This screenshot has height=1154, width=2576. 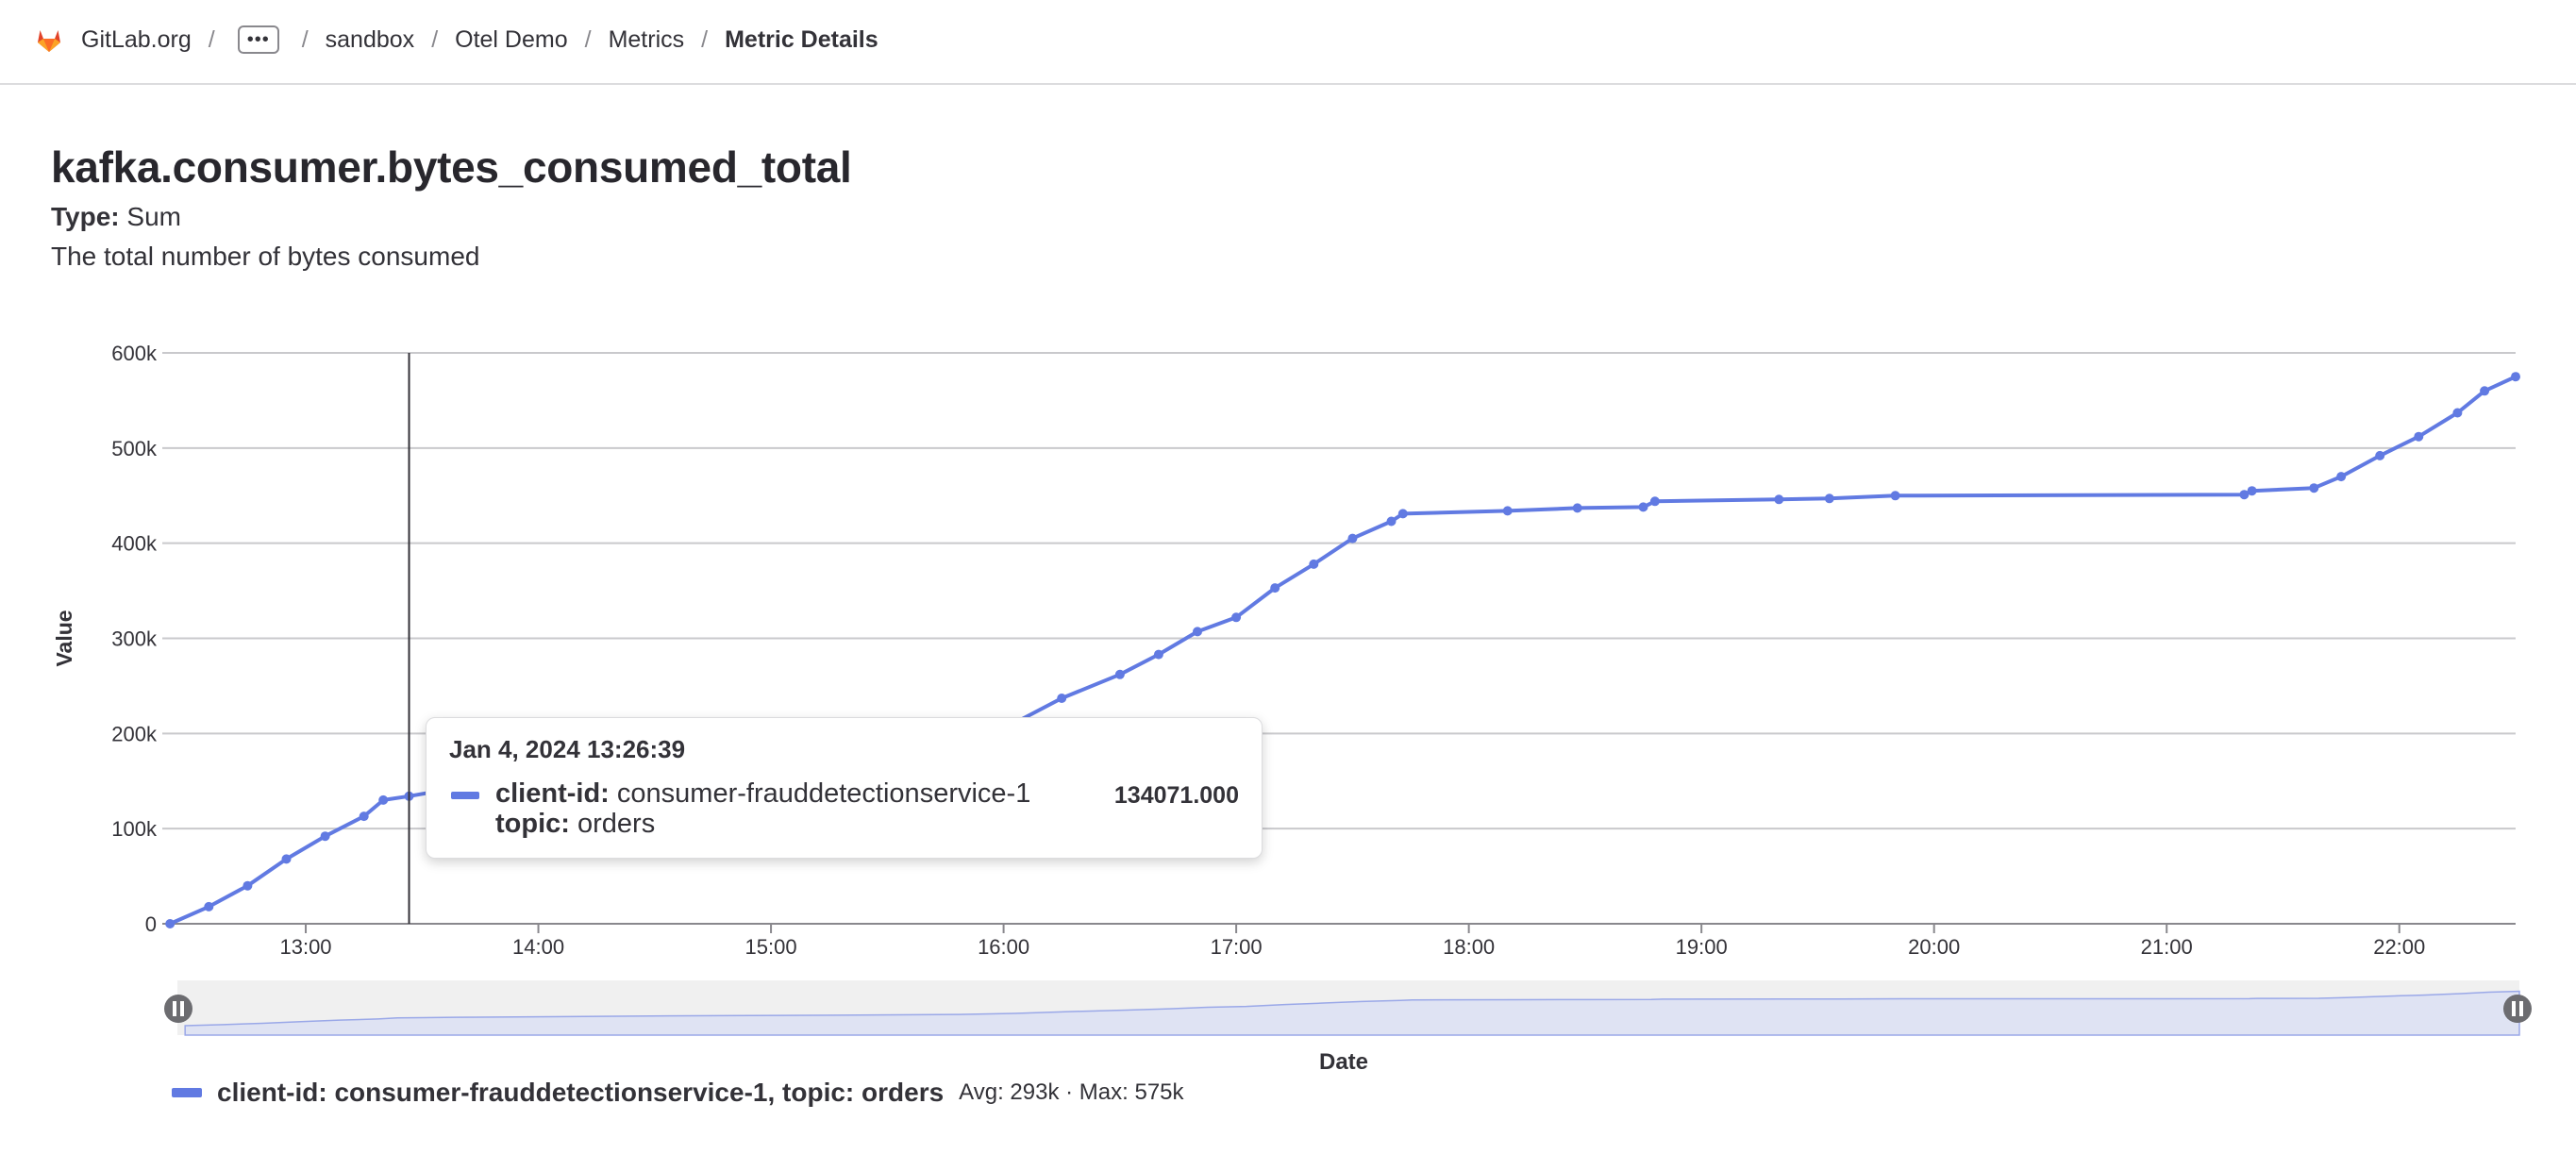 What do you see at coordinates (151, 924) in the screenshot?
I see `y-tick-label: 0` at bounding box center [151, 924].